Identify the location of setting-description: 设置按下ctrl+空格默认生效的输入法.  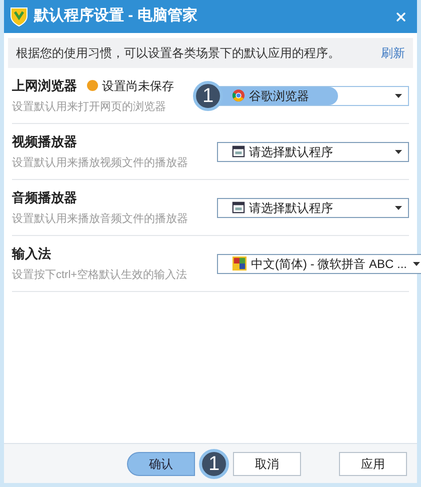
(100, 275).